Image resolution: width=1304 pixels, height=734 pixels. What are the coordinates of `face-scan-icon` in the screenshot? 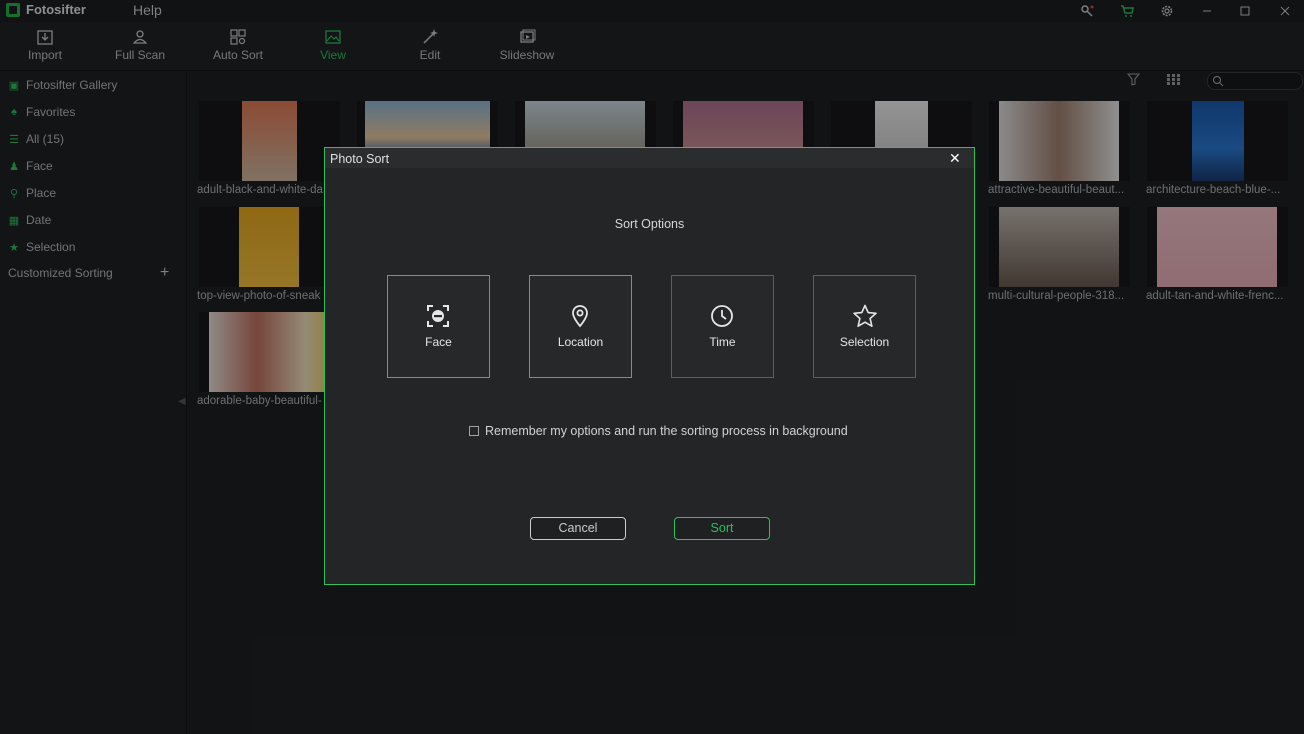 It's located at (438, 316).